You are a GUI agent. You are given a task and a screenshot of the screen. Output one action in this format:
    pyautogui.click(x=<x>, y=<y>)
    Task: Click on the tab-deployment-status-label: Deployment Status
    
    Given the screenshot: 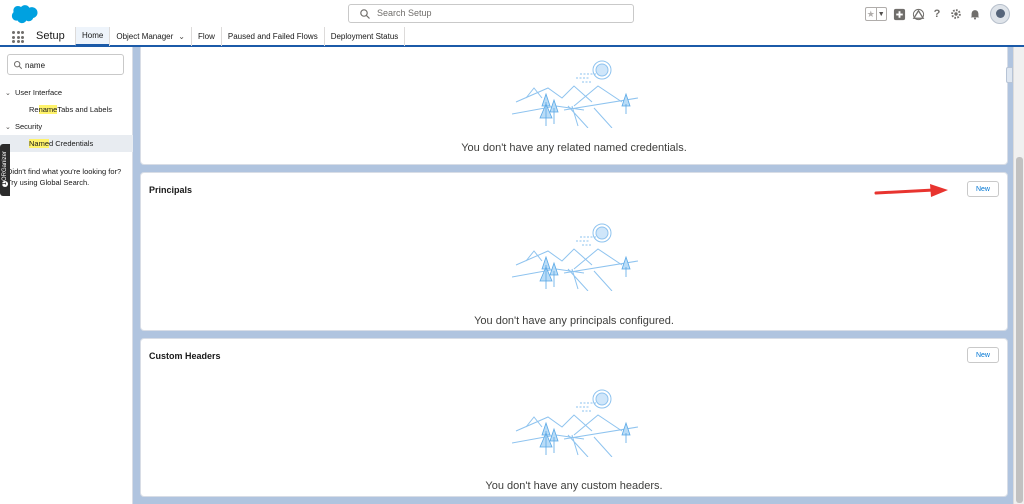 What is the action you would take?
    pyautogui.click(x=364, y=36)
    